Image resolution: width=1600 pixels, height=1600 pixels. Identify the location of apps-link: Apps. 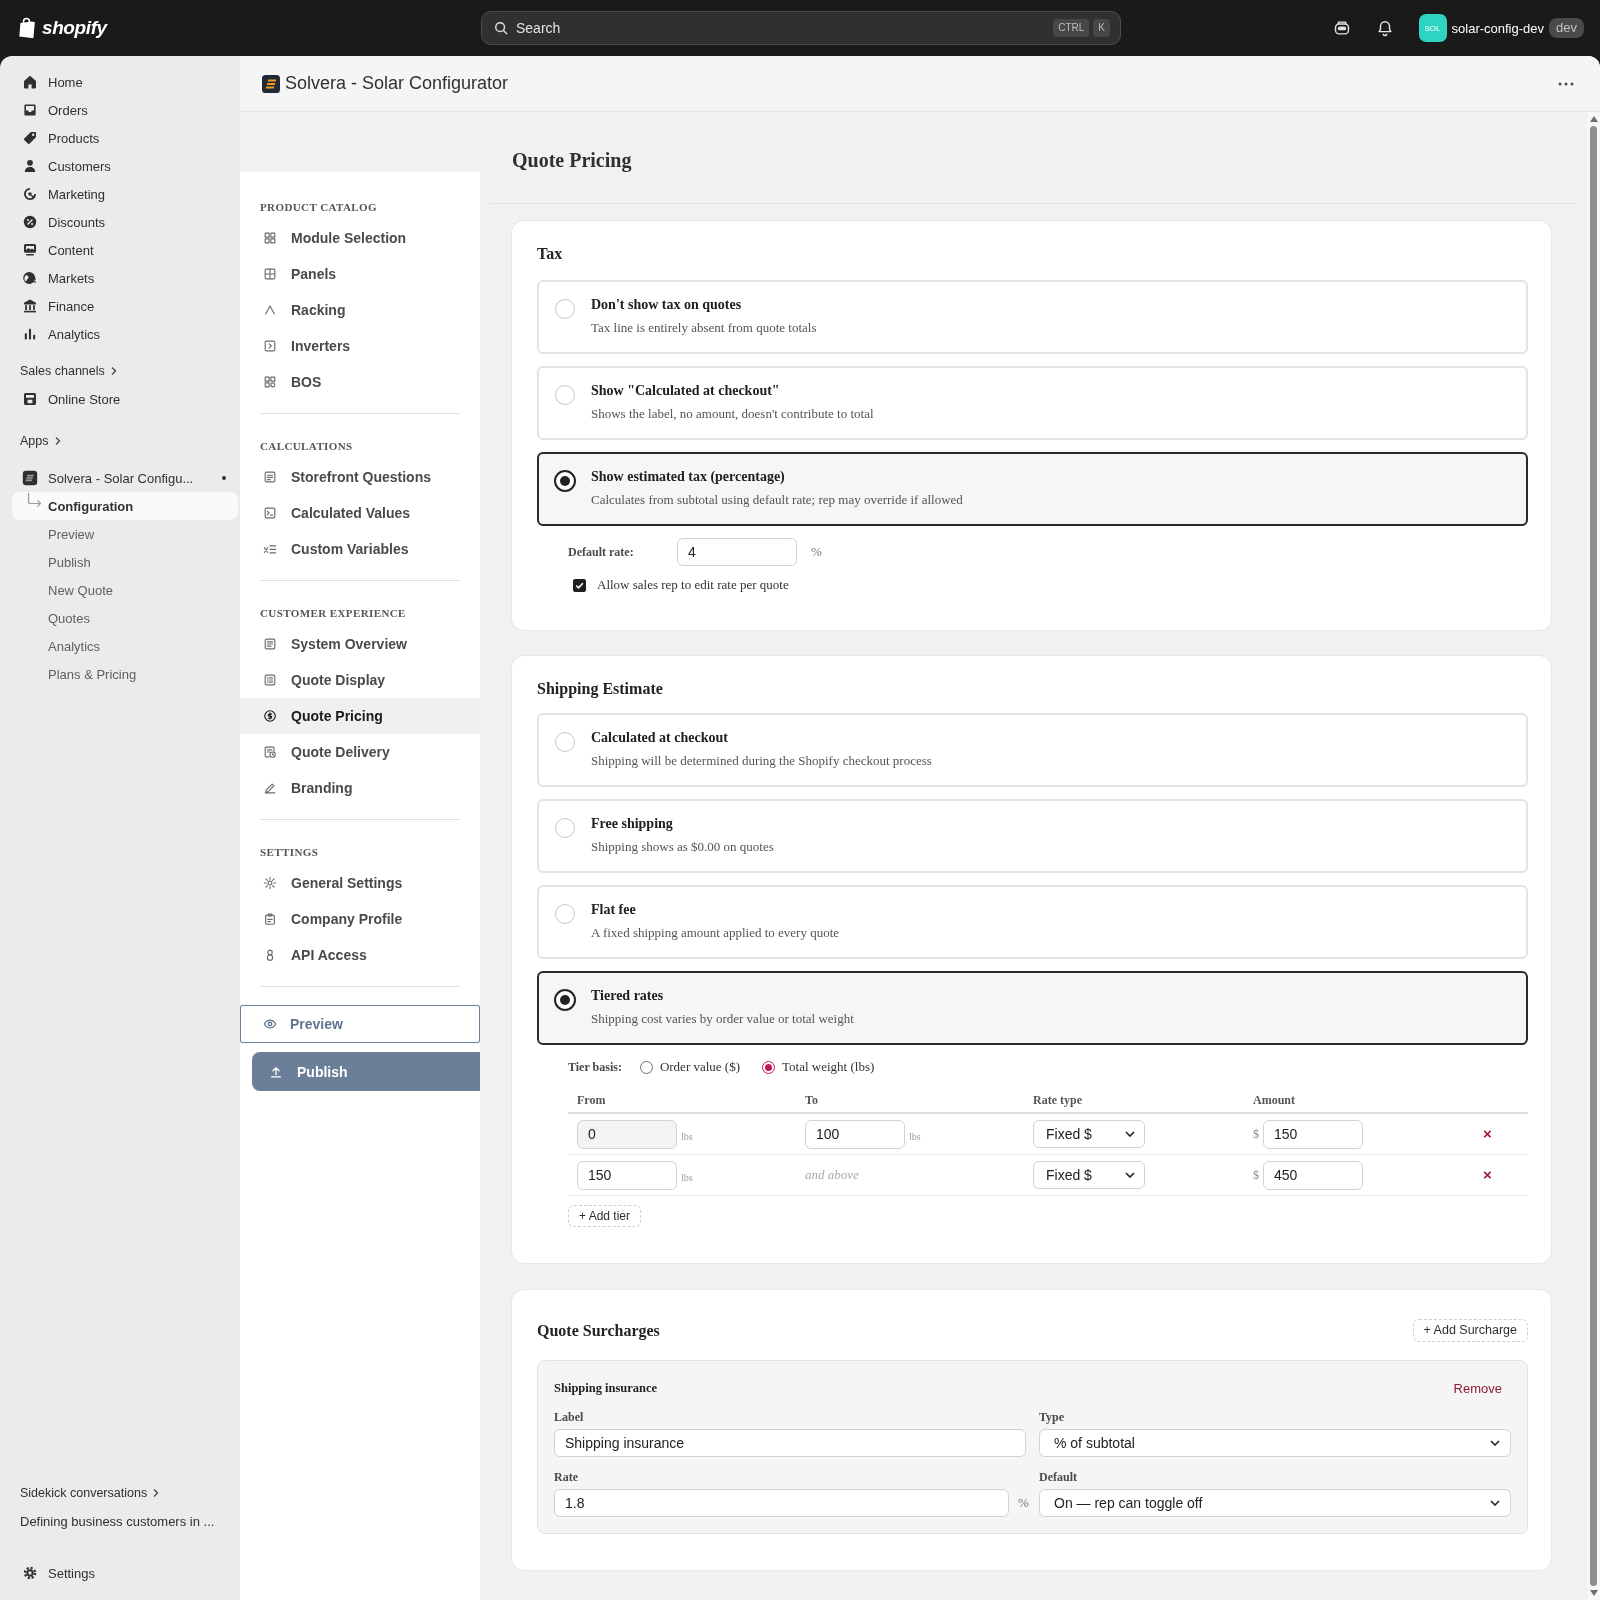
(125, 441).